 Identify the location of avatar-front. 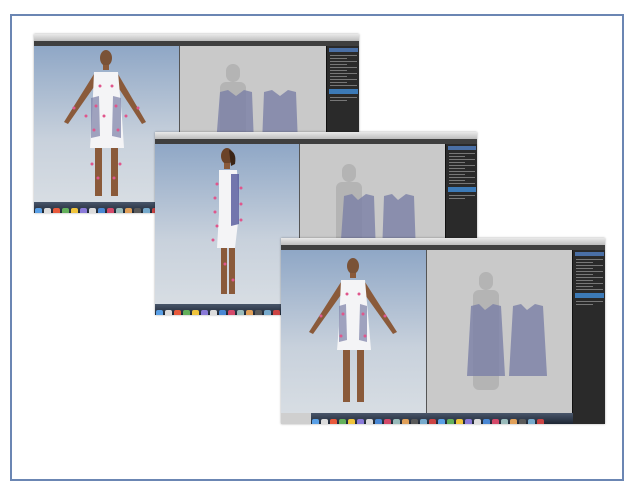
(353, 330).